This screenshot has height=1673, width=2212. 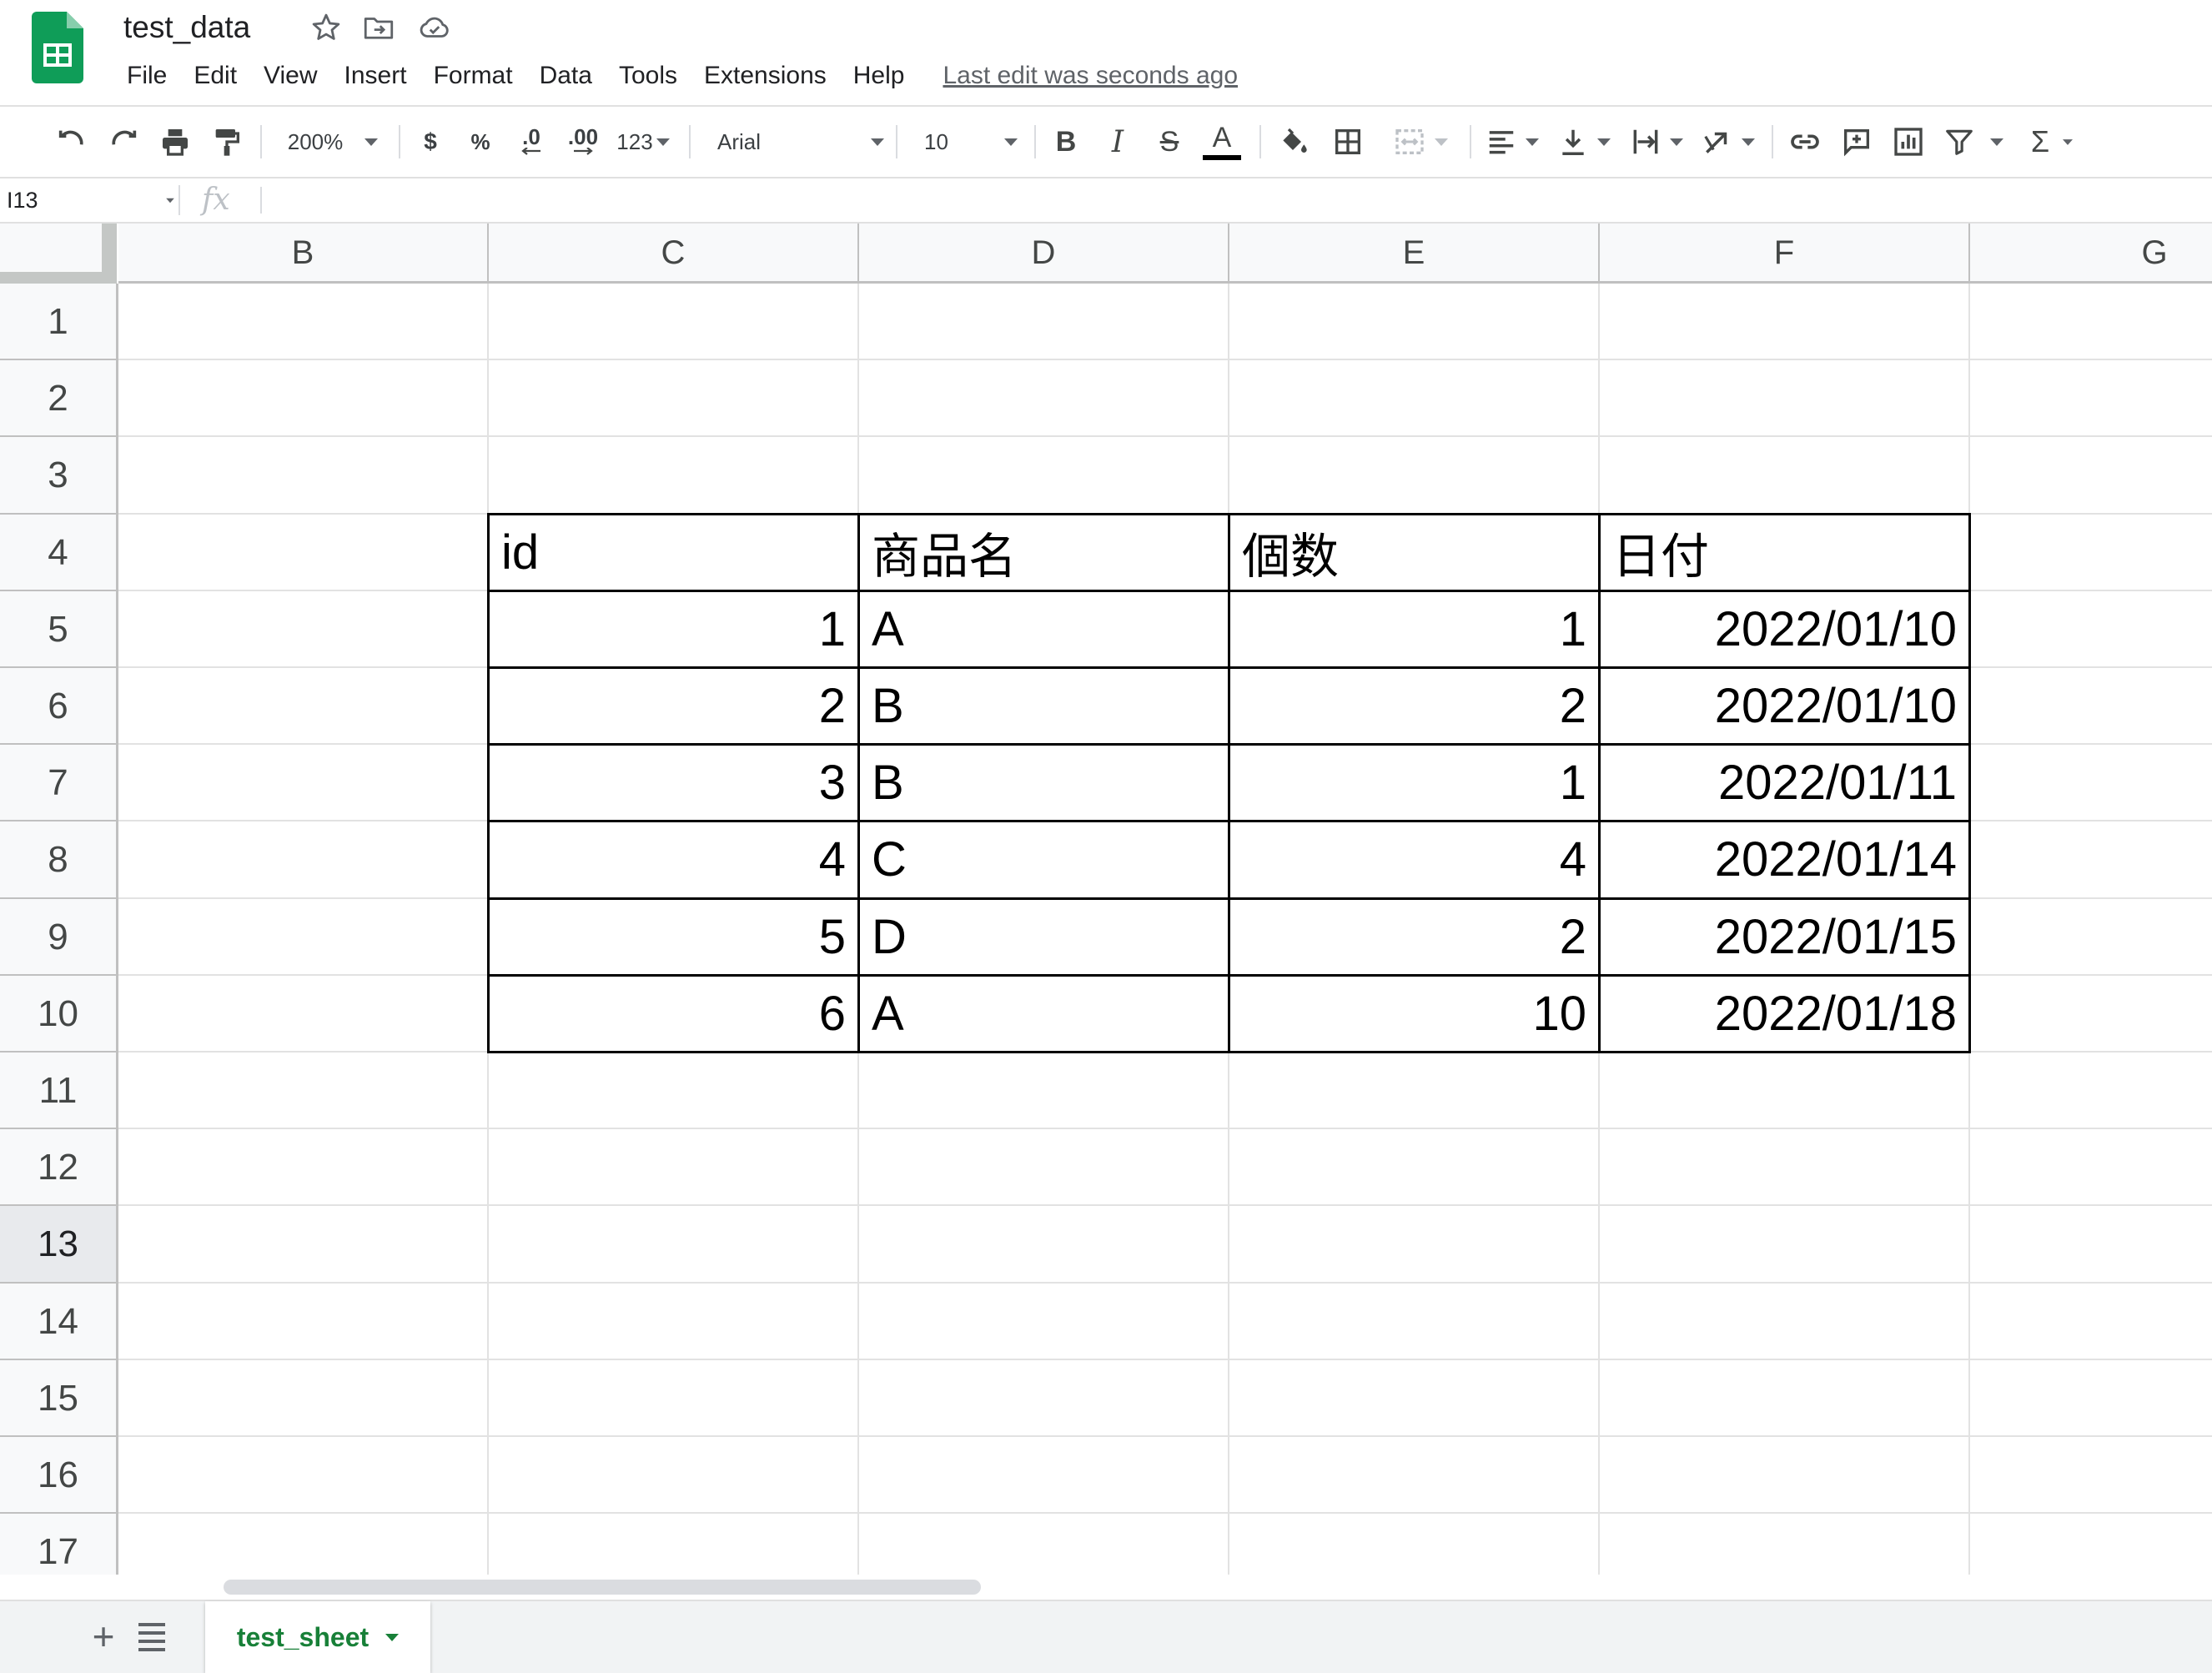 What do you see at coordinates (227, 142) in the screenshot?
I see `paint-format-icon` at bounding box center [227, 142].